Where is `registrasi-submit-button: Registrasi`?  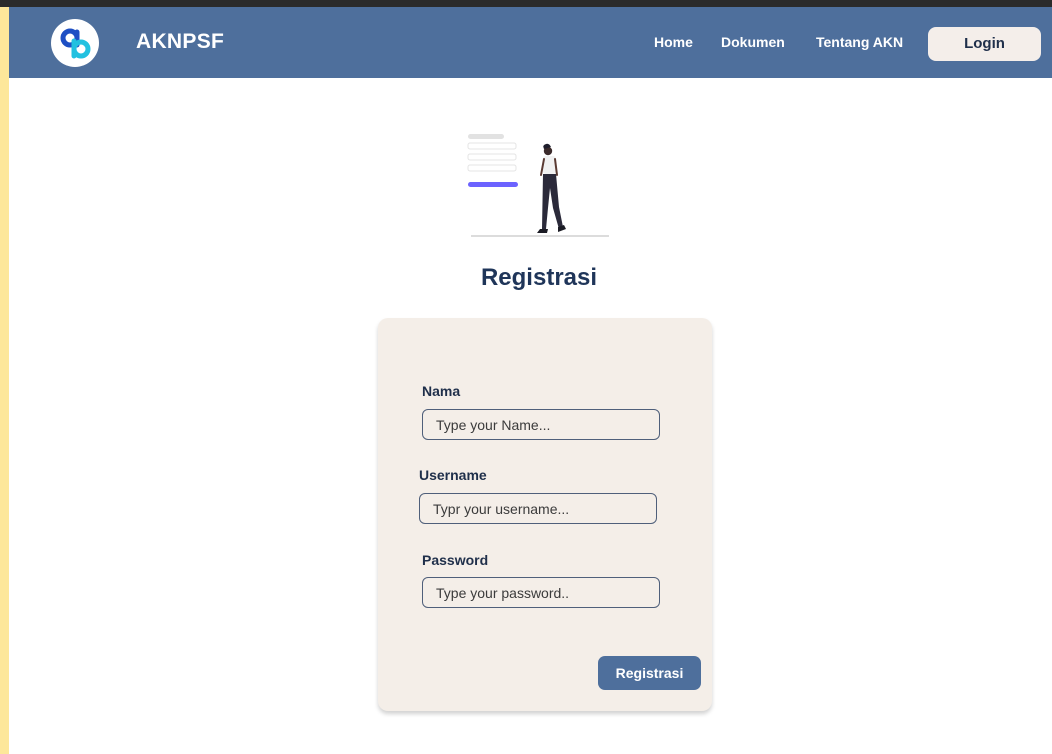 registrasi-submit-button: Registrasi is located at coordinates (649, 673).